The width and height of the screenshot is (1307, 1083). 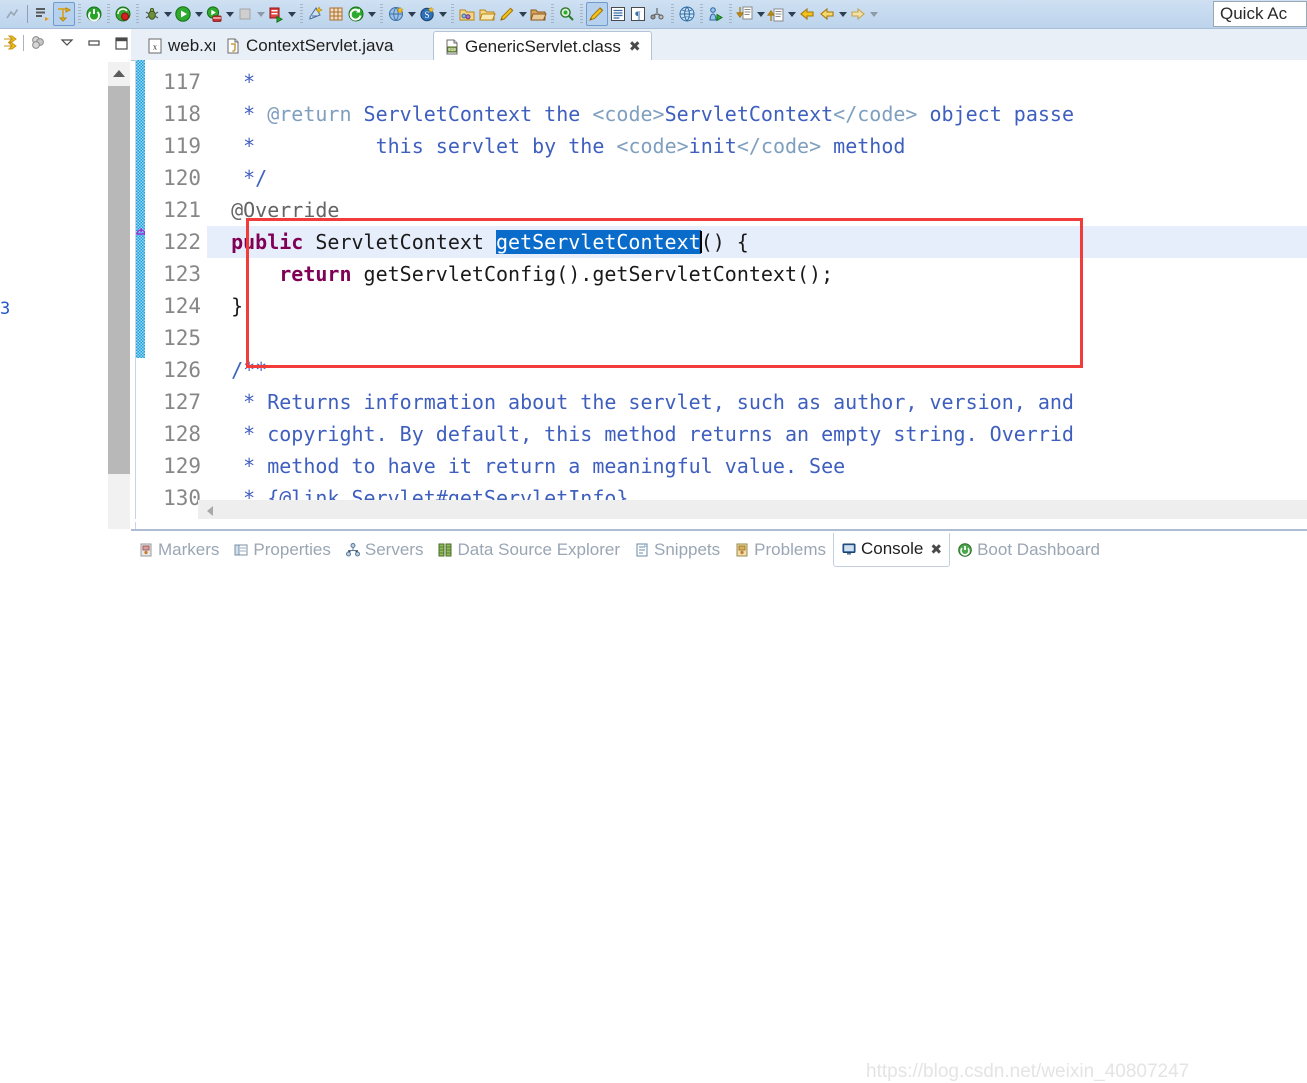 I want to click on scroll-left-arrow-icon, so click(x=210, y=510).